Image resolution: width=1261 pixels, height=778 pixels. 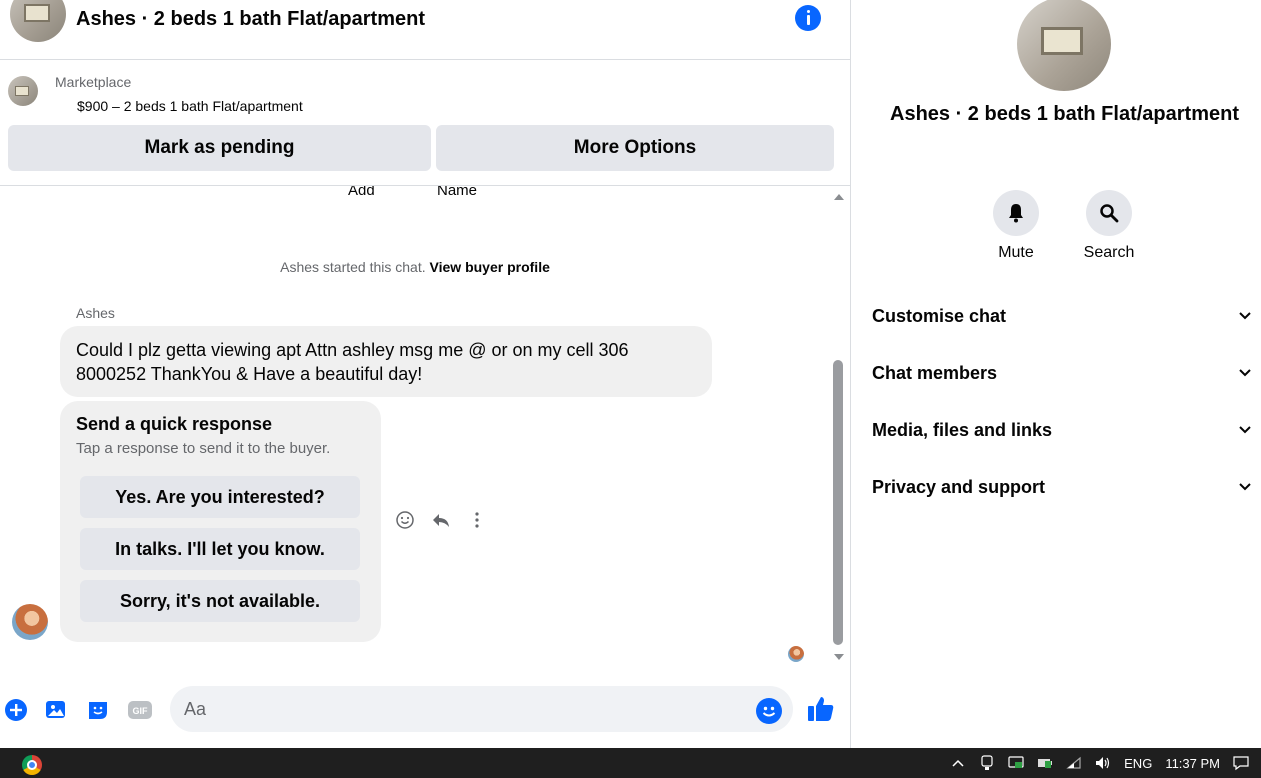 I want to click on photo-icon, so click(x=56, y=710).